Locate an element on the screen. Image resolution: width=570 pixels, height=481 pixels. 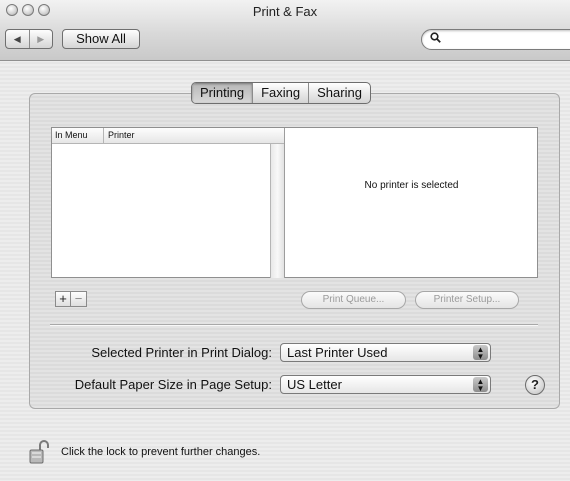
selected-printer-popup: Last Printer Used ▲ ▼ is located at coordinates (385, 352).